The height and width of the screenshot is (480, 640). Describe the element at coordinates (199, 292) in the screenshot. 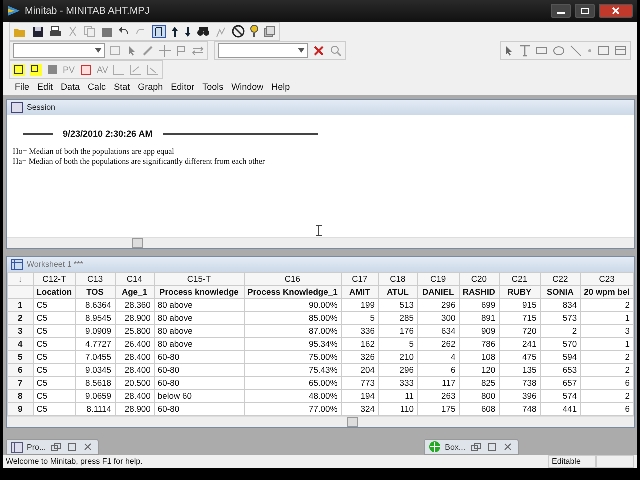

I see `column-name: Process knowledge` at that location.